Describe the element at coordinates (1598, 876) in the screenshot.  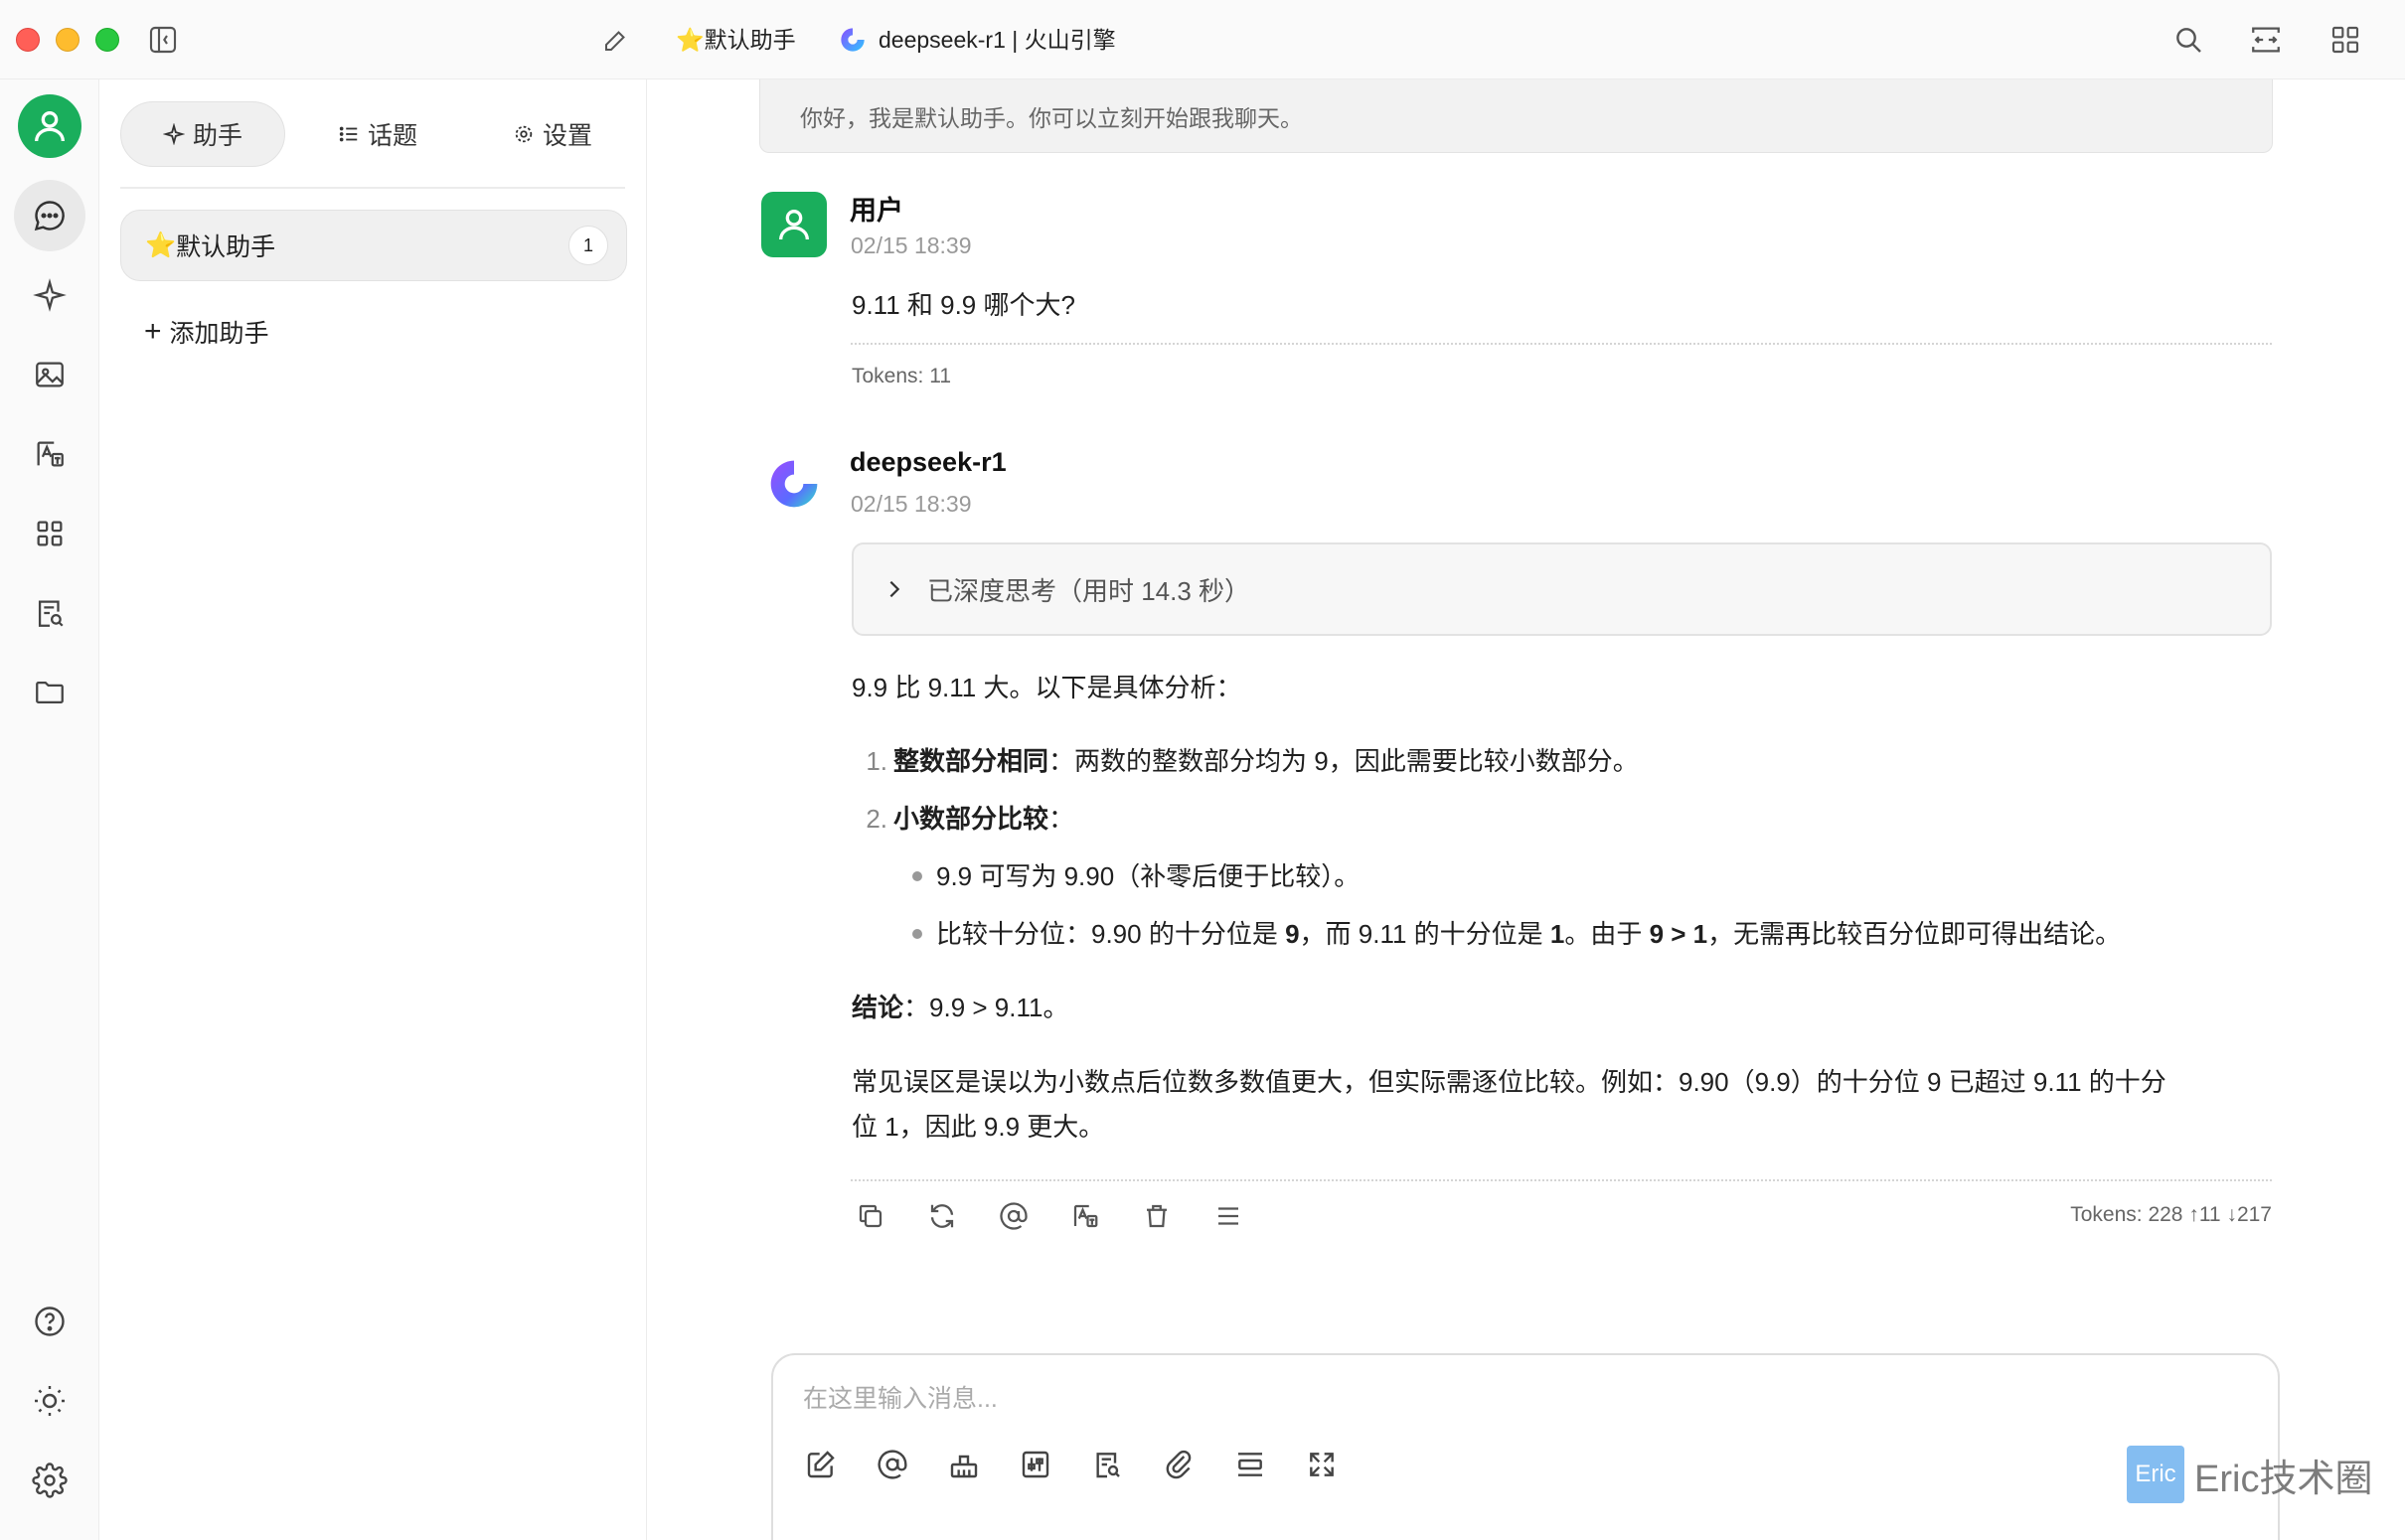
I see `answer-bullet-item: 9.9 可写为 9.90（补零后便于比较）。` at that location.